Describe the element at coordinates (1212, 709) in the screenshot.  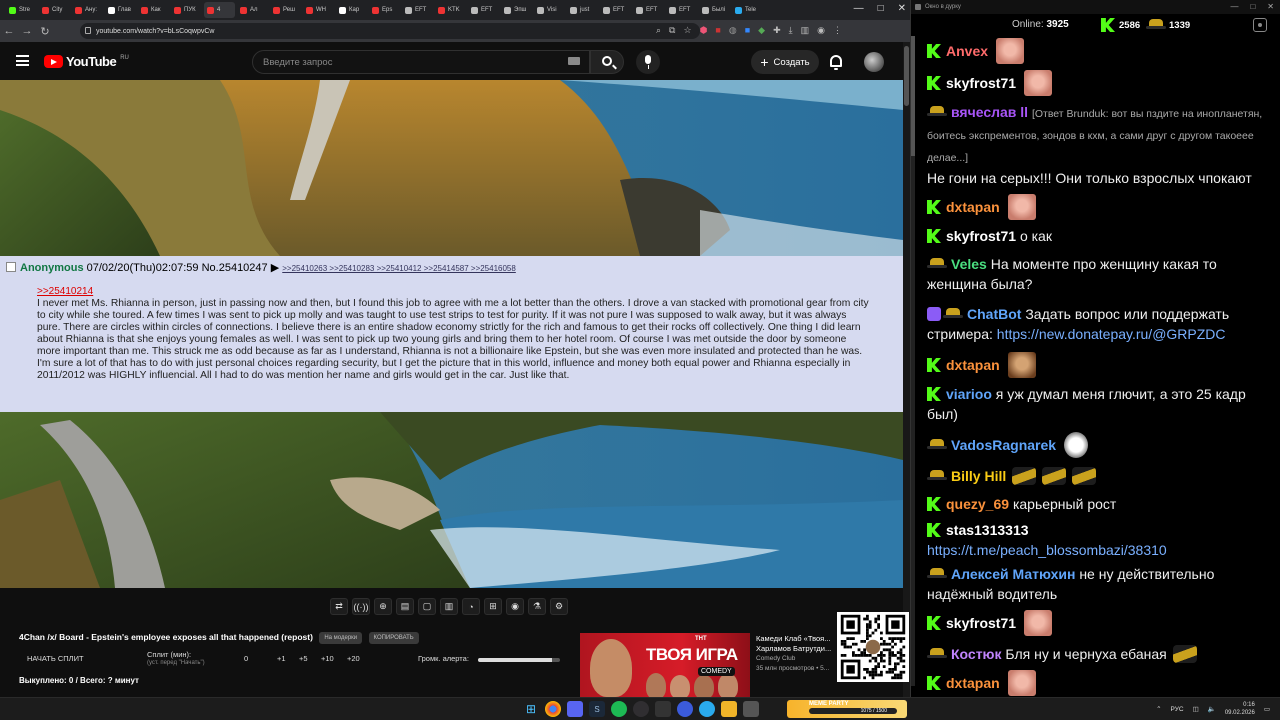
I see `volume-icon: 🔈` at that location.